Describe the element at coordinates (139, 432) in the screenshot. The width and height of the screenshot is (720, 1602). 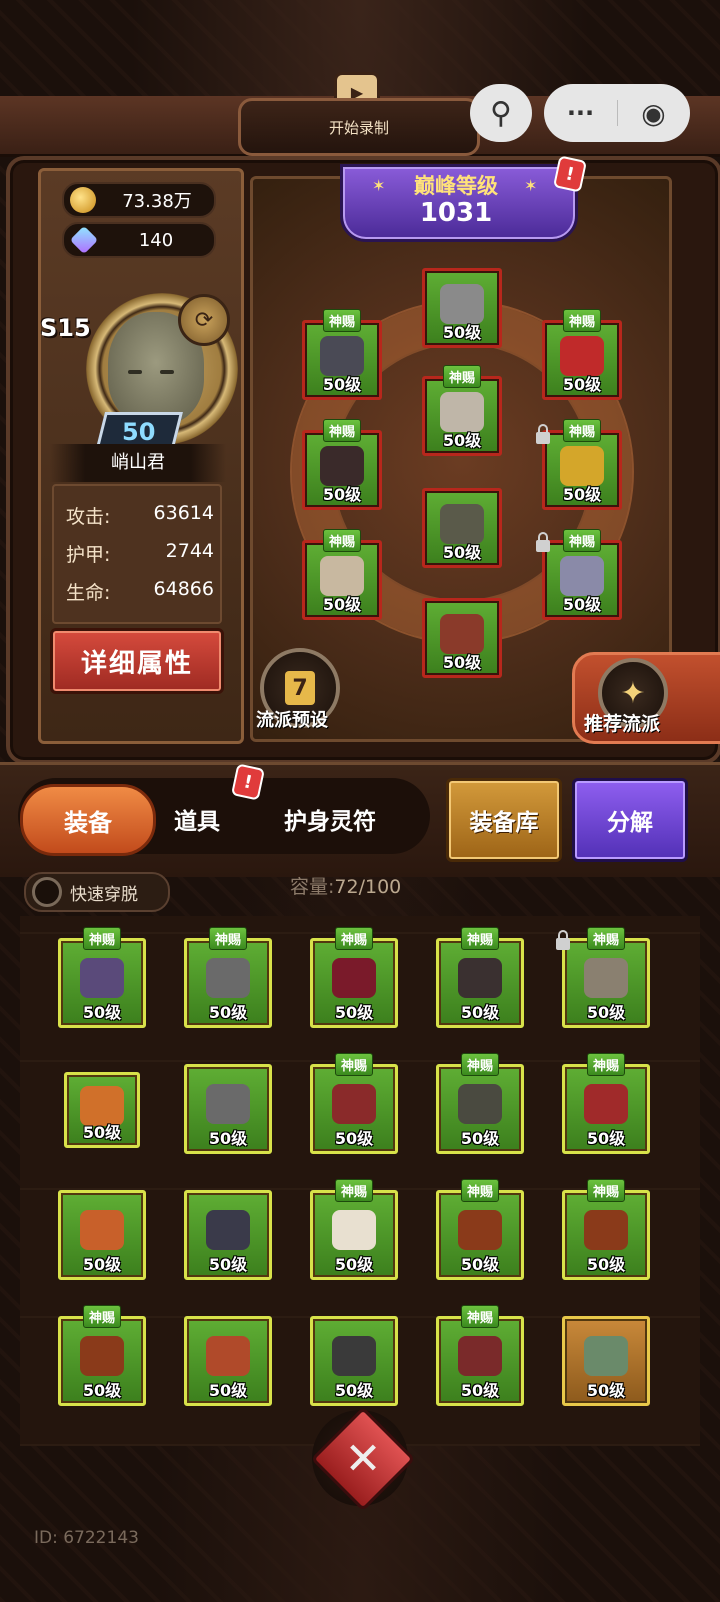
I see `player-level: 50` at that location.